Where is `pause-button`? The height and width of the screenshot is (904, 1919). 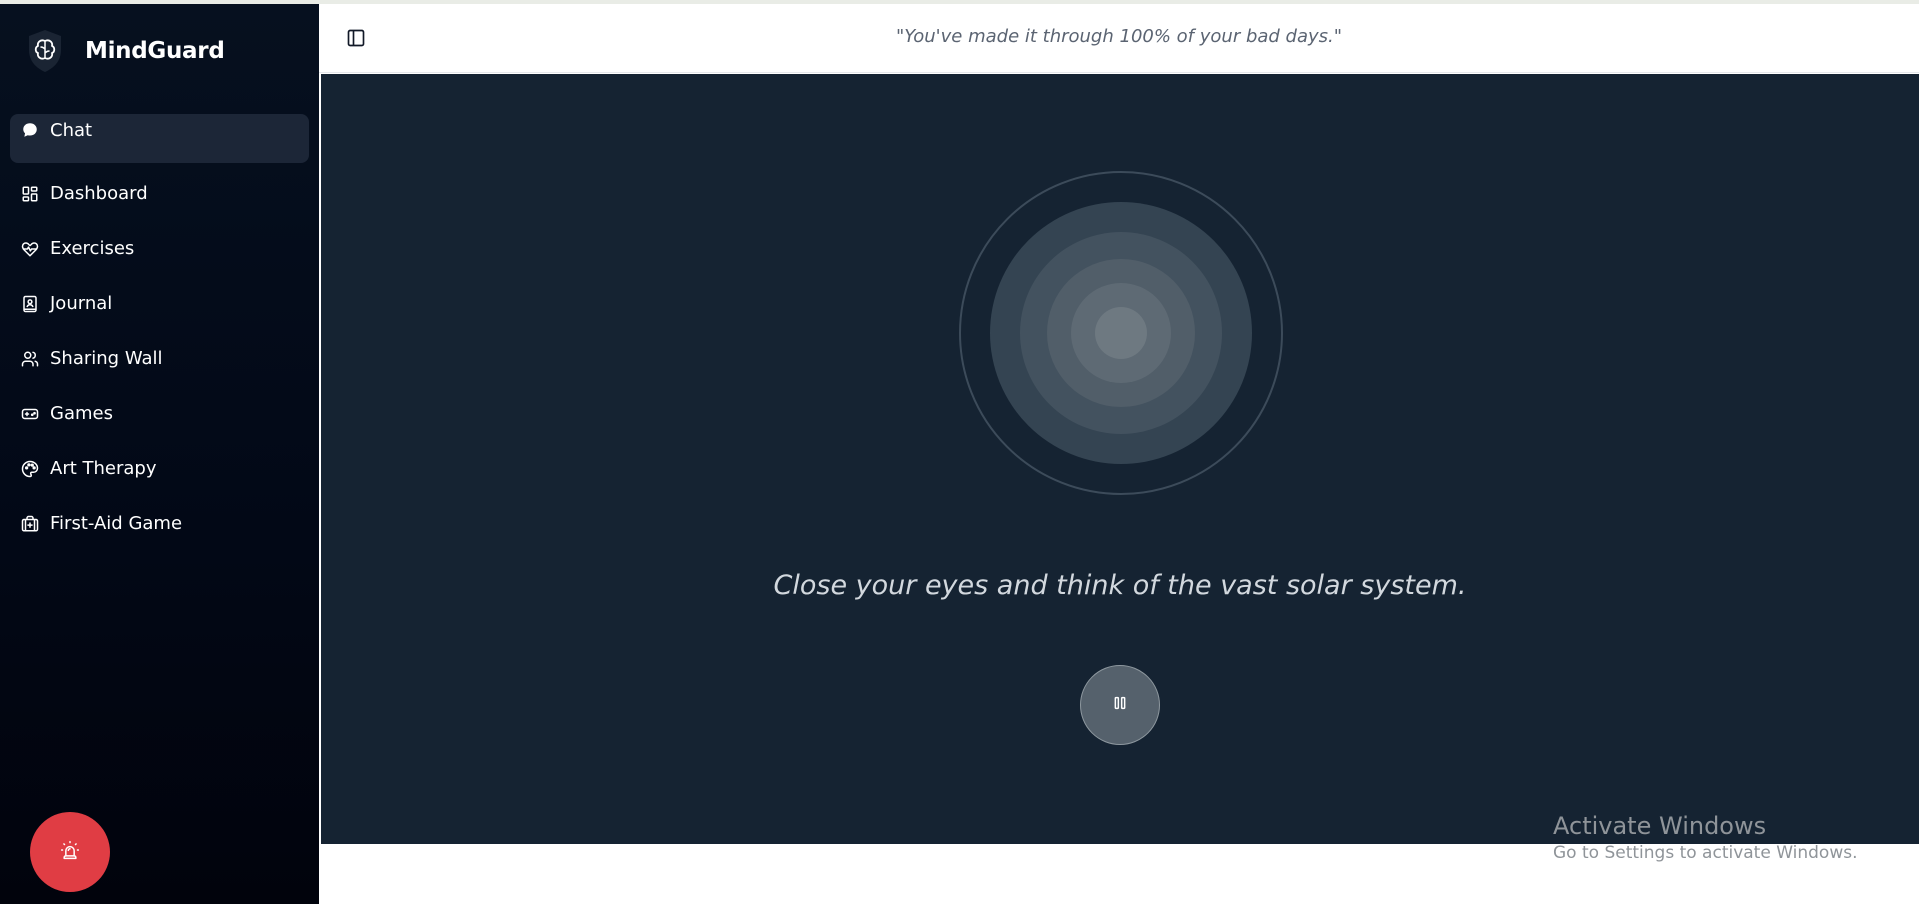
pause-button is located at coordinates (1120, 705).